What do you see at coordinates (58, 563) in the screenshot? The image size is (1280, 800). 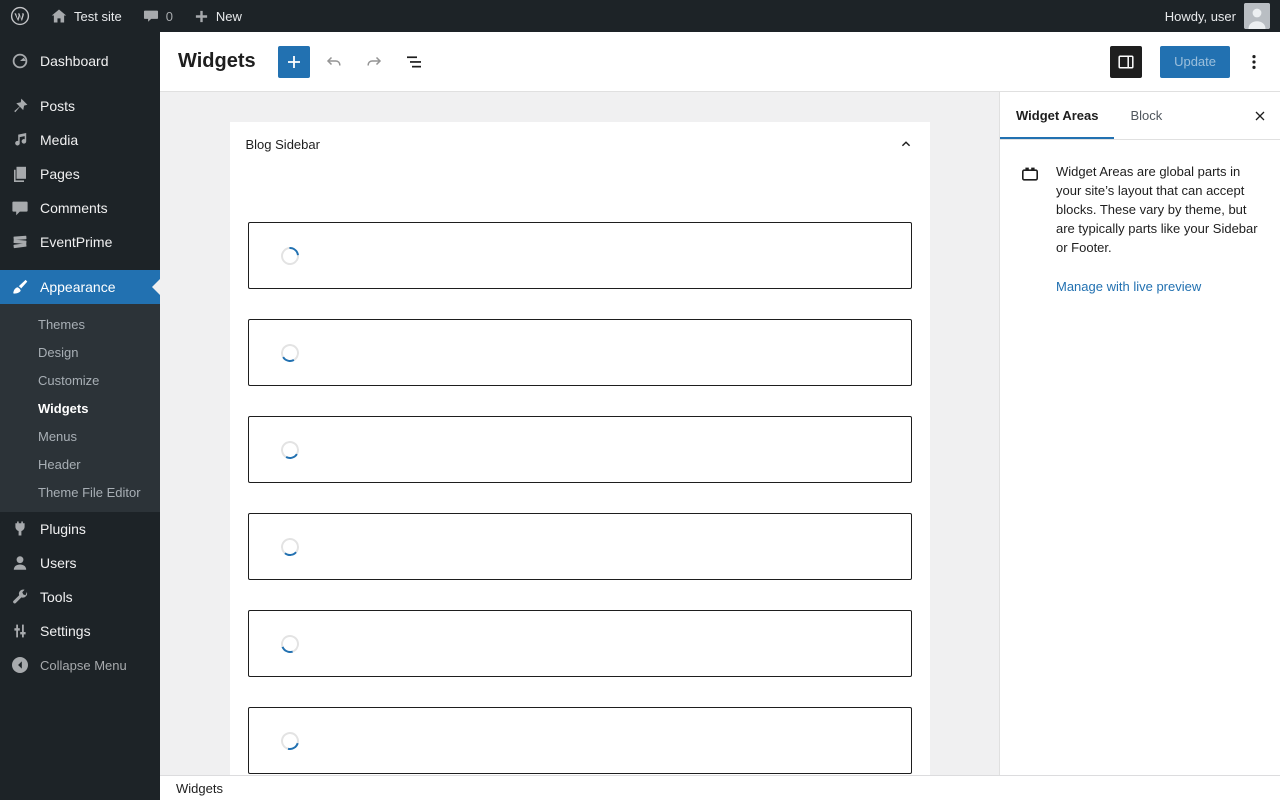 I see `sidebar-item-label: Users` at bounding box center [58, 563].